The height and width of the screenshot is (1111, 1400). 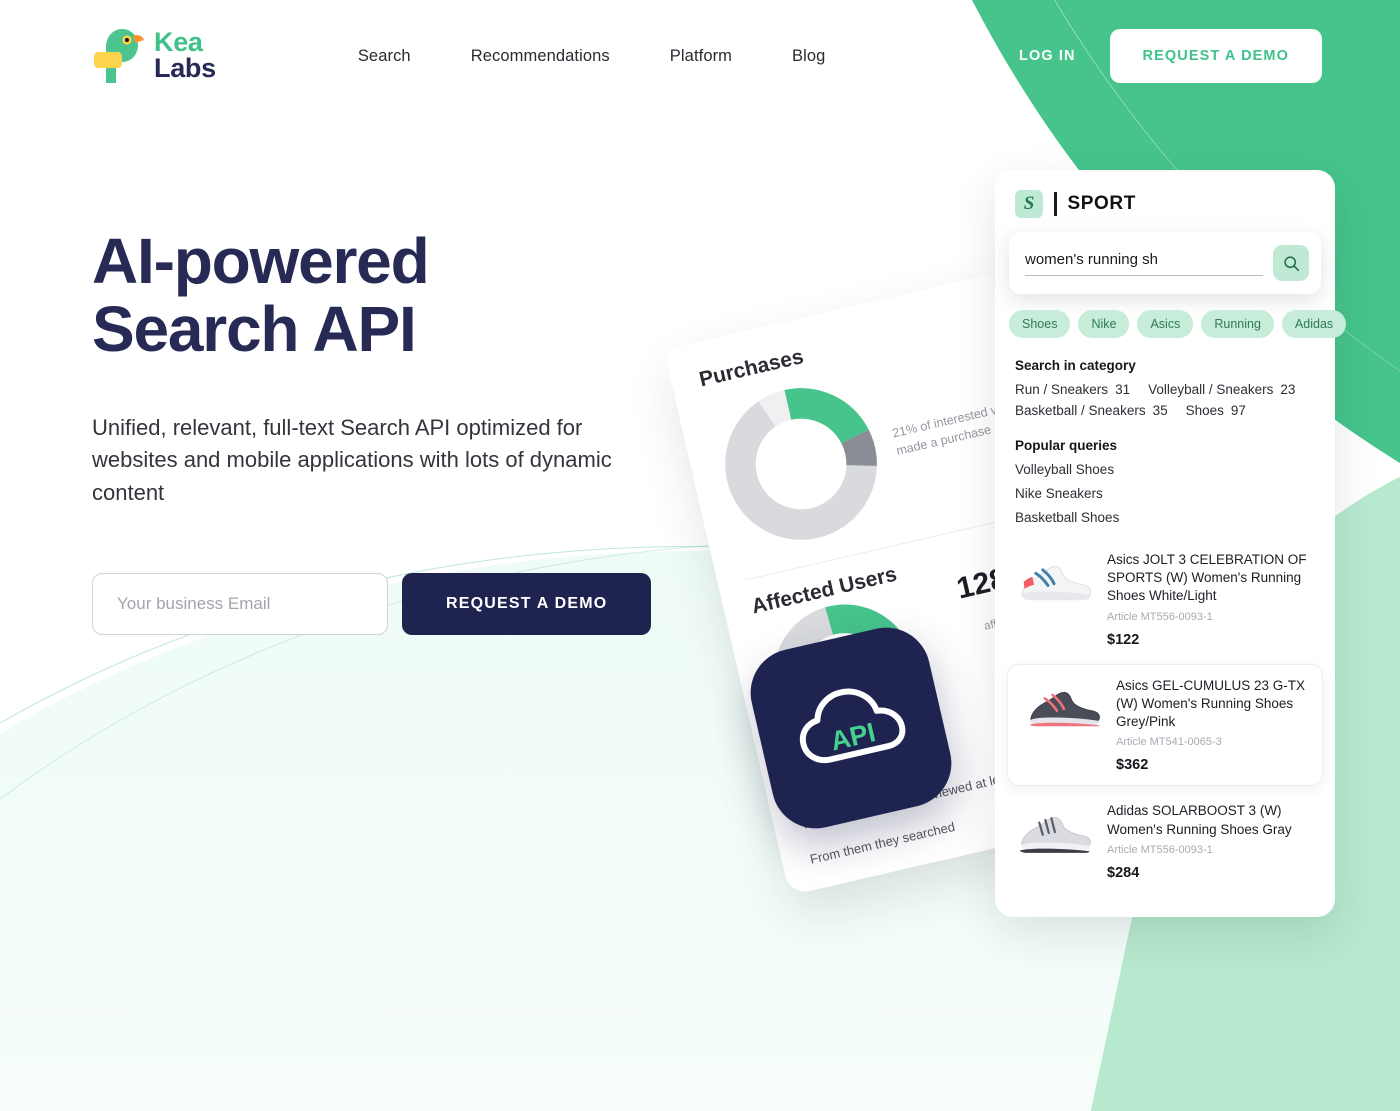 I want to click on search-box, so click(x=1165, y=263).